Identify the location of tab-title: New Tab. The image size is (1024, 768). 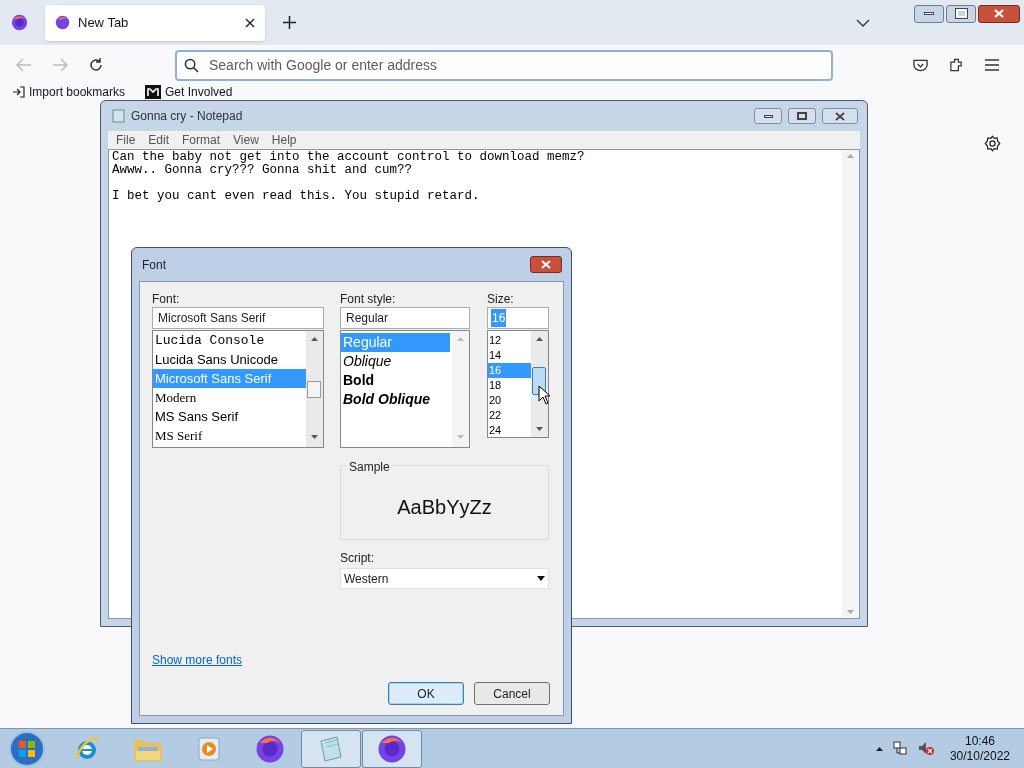
(104, 22).